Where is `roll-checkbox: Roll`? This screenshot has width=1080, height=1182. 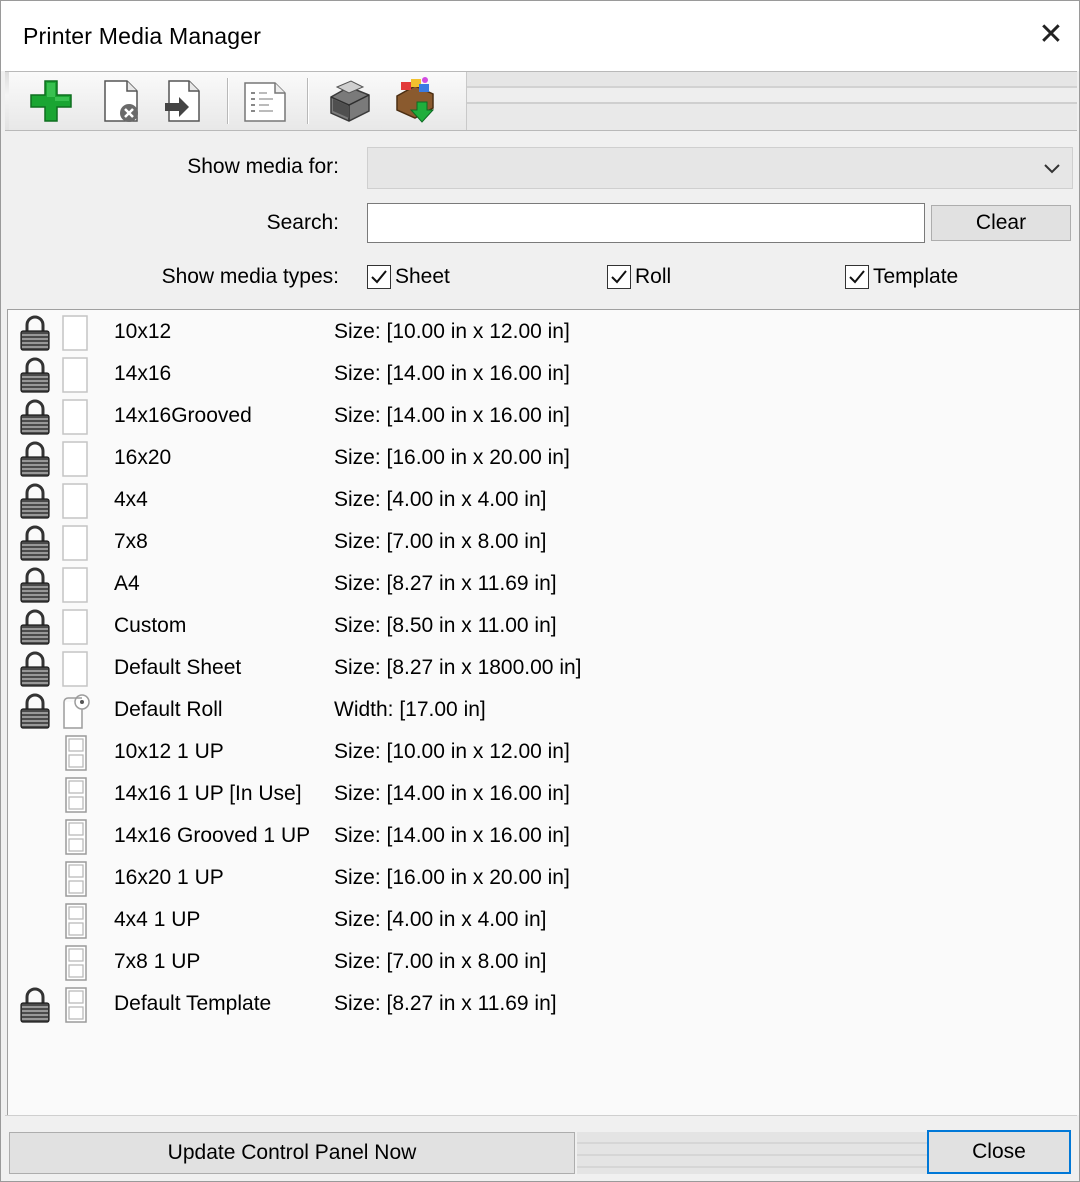
roll-checkbox: Roll is located at coordinates (639, 277).